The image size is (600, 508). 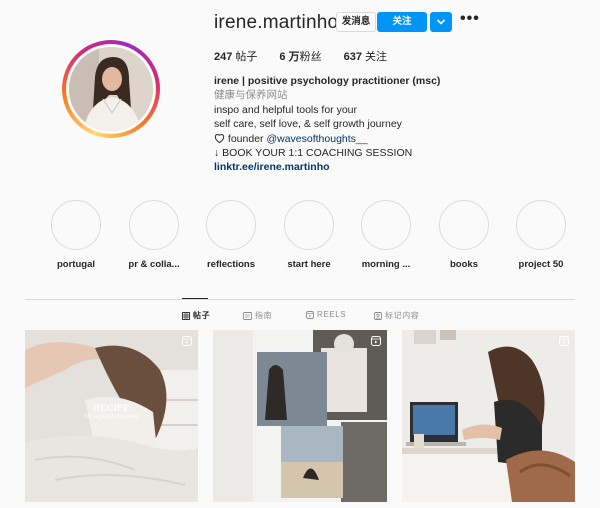 I want to click on profile-avatar, so click(x=111, y=89).